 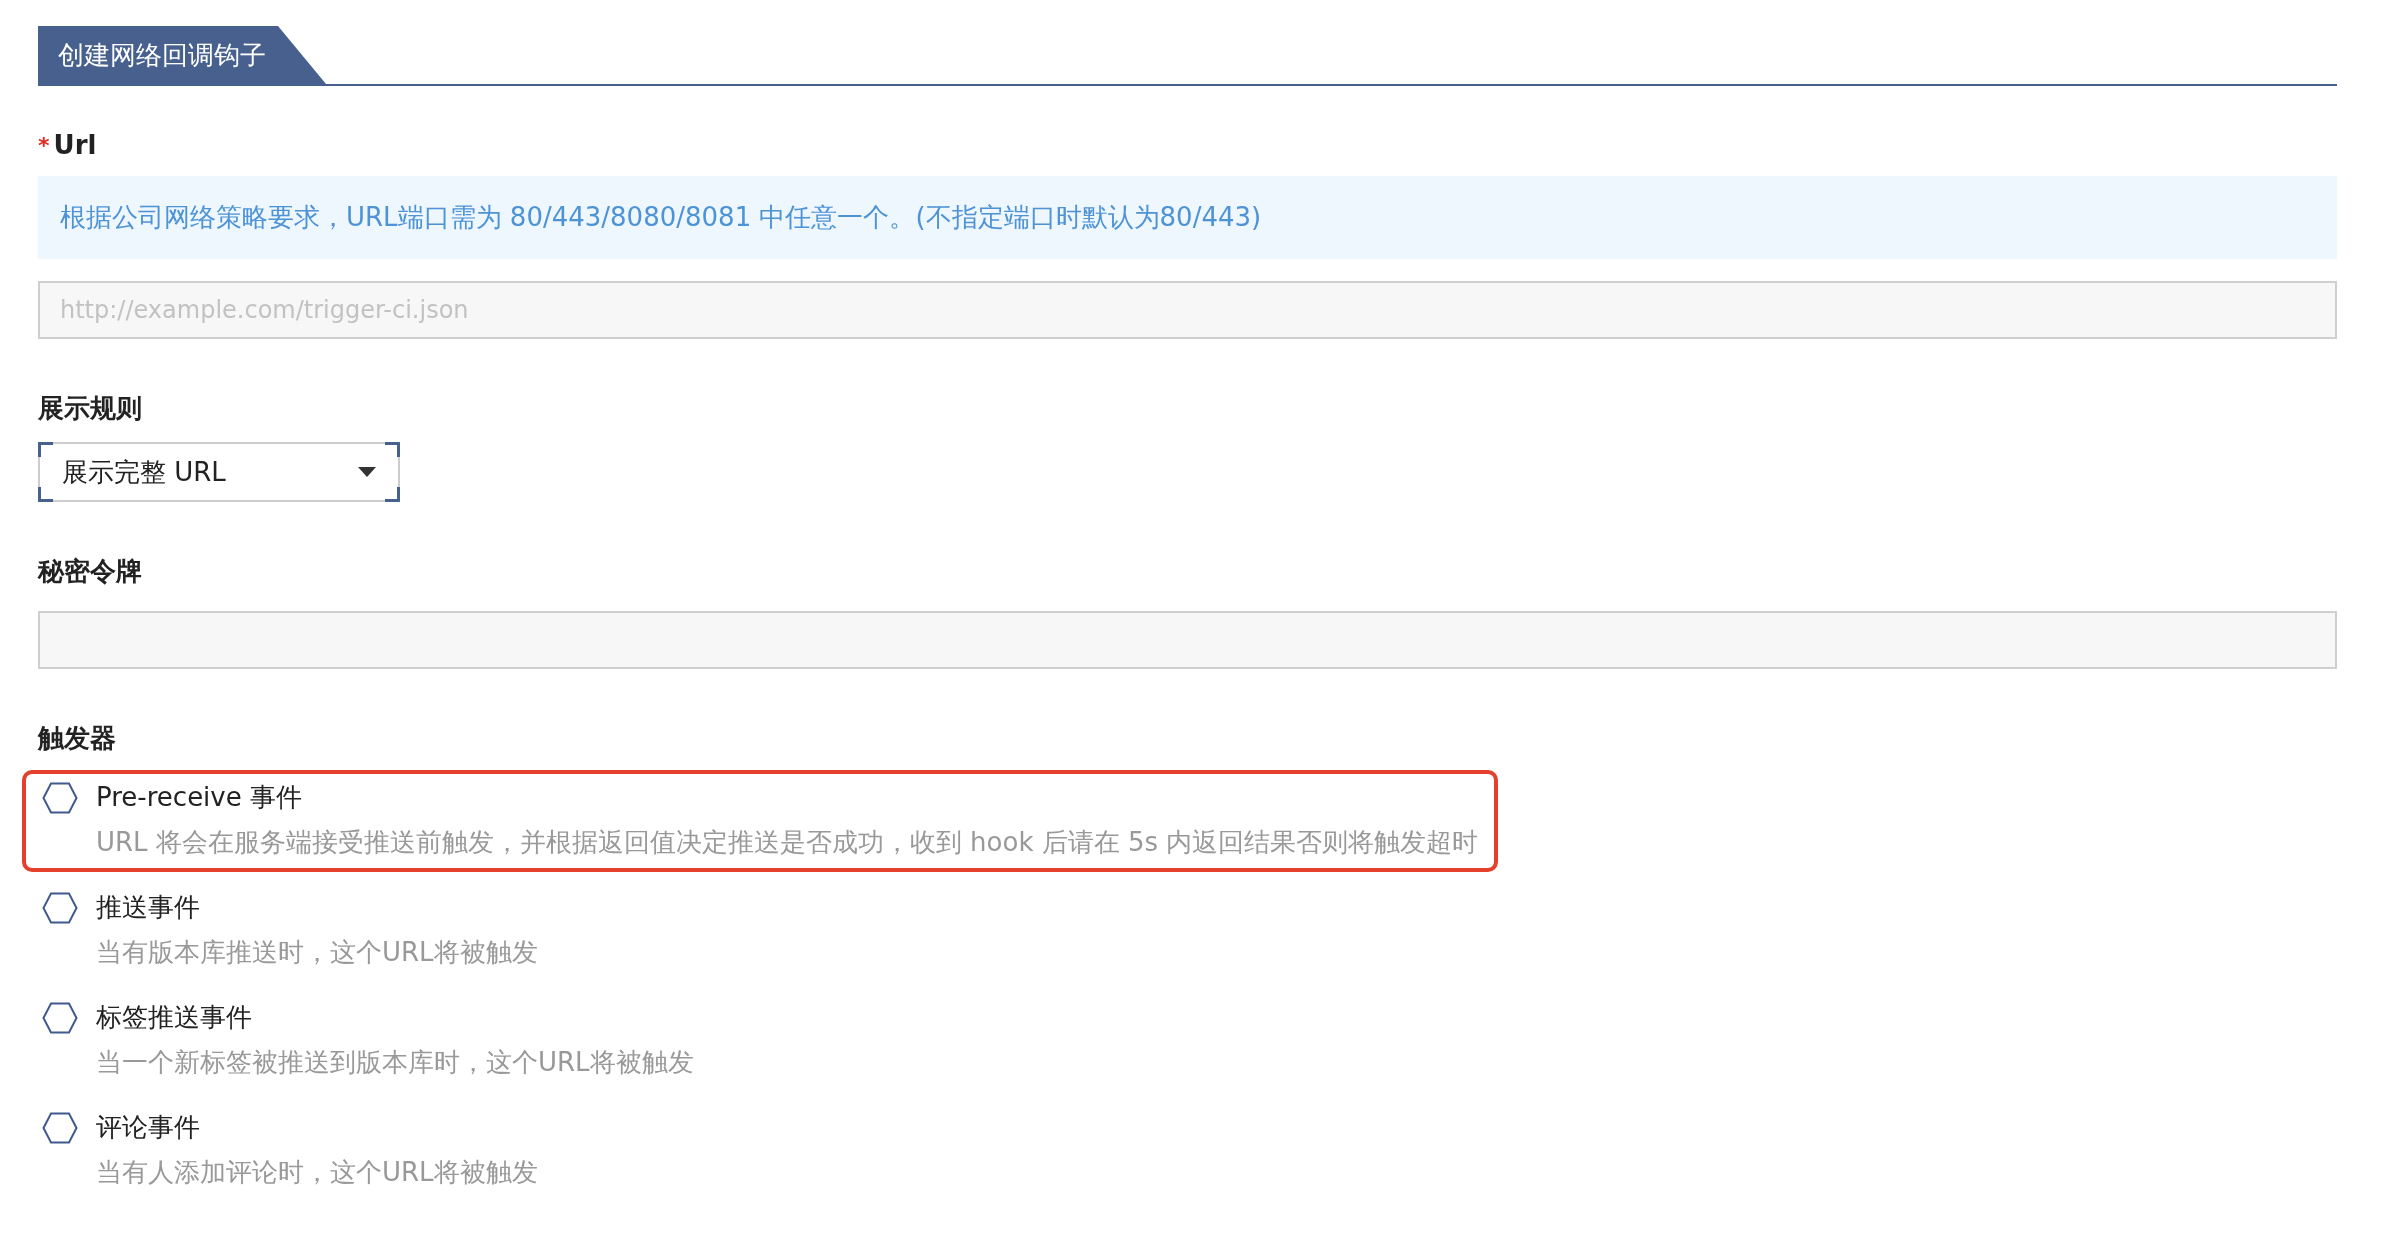 What do you see at coordinates (219, 472) in the screenshot?
I see `display-rule-dropdown: 展示完整 URL` at bounding box center [219, 472].